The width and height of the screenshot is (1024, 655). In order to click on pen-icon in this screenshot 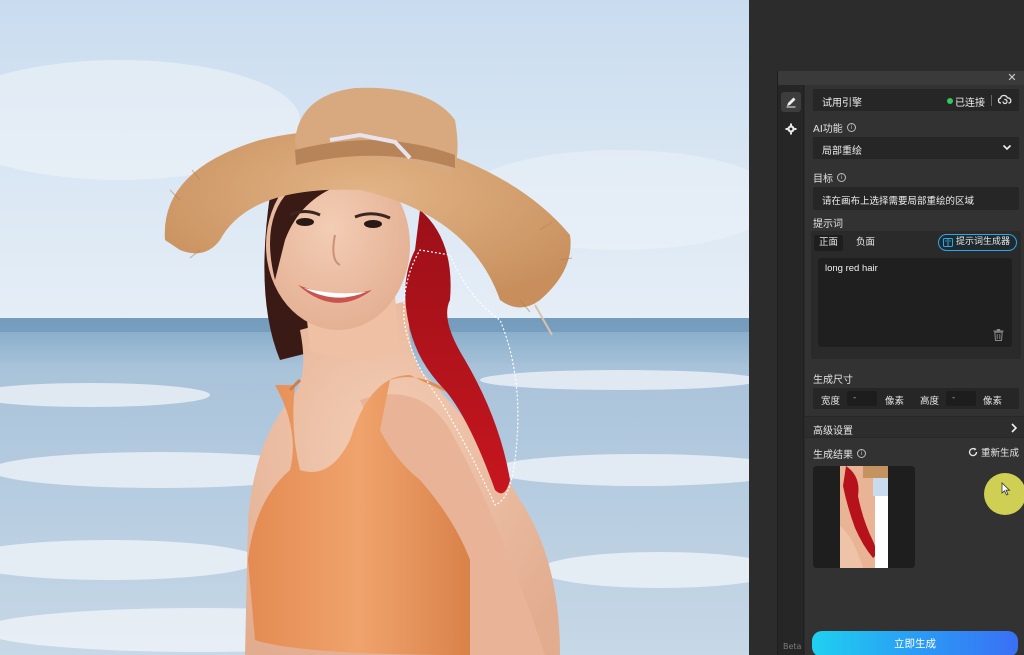, I will do `click(791, 102)`.